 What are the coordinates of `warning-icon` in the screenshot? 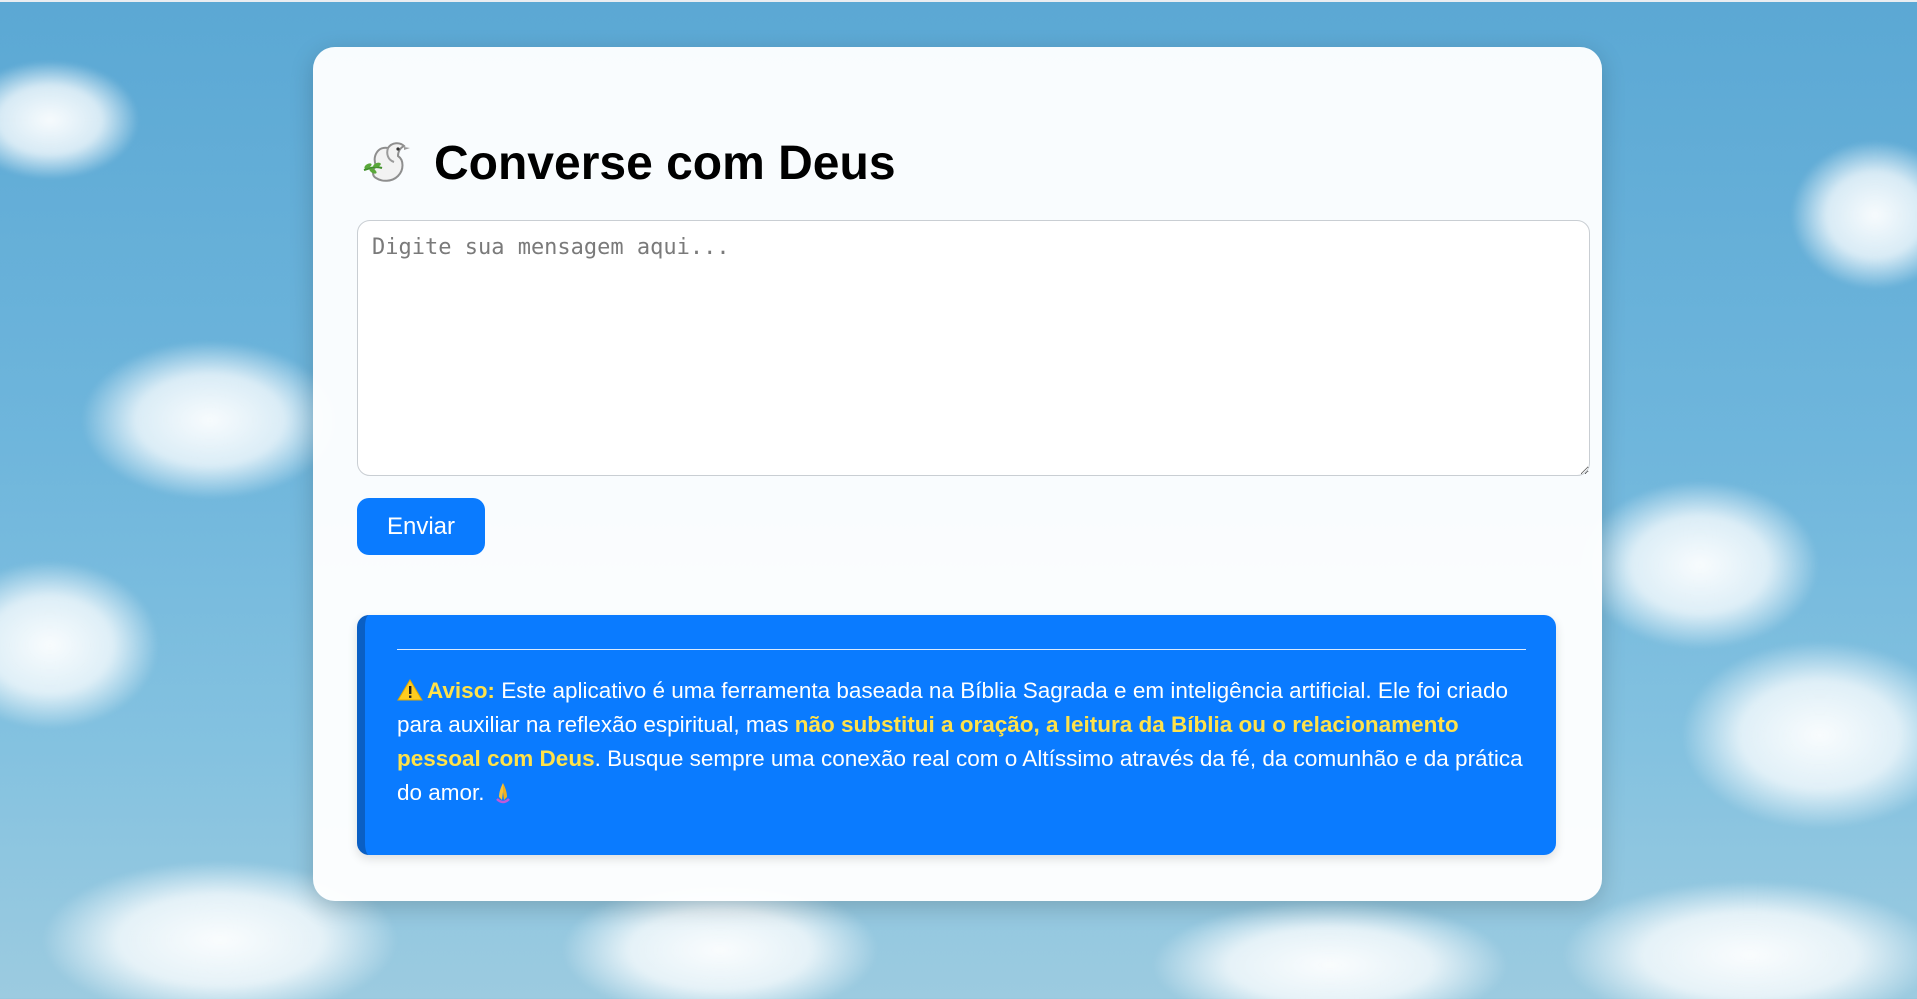 It's located at (410, 690).